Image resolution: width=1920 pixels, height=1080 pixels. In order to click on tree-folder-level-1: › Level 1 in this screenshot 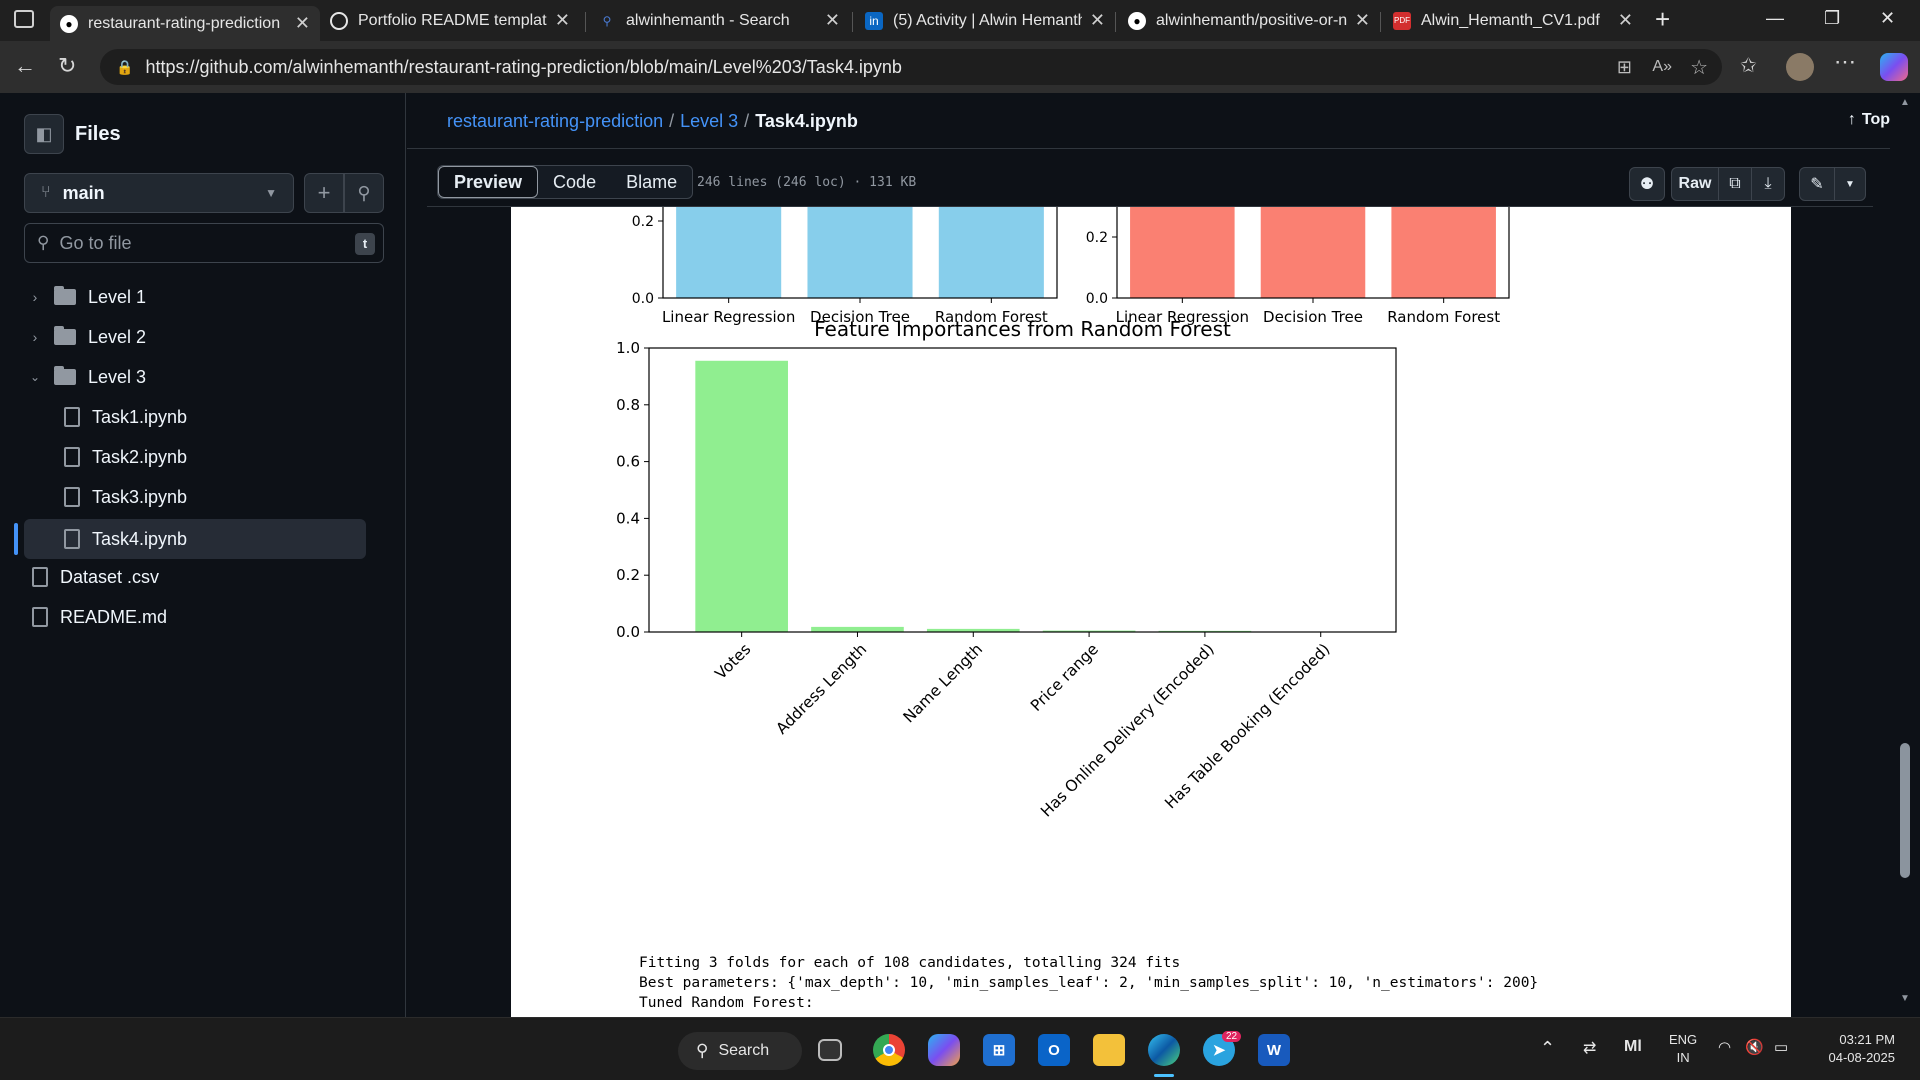, I will do `click(195, 297)`.